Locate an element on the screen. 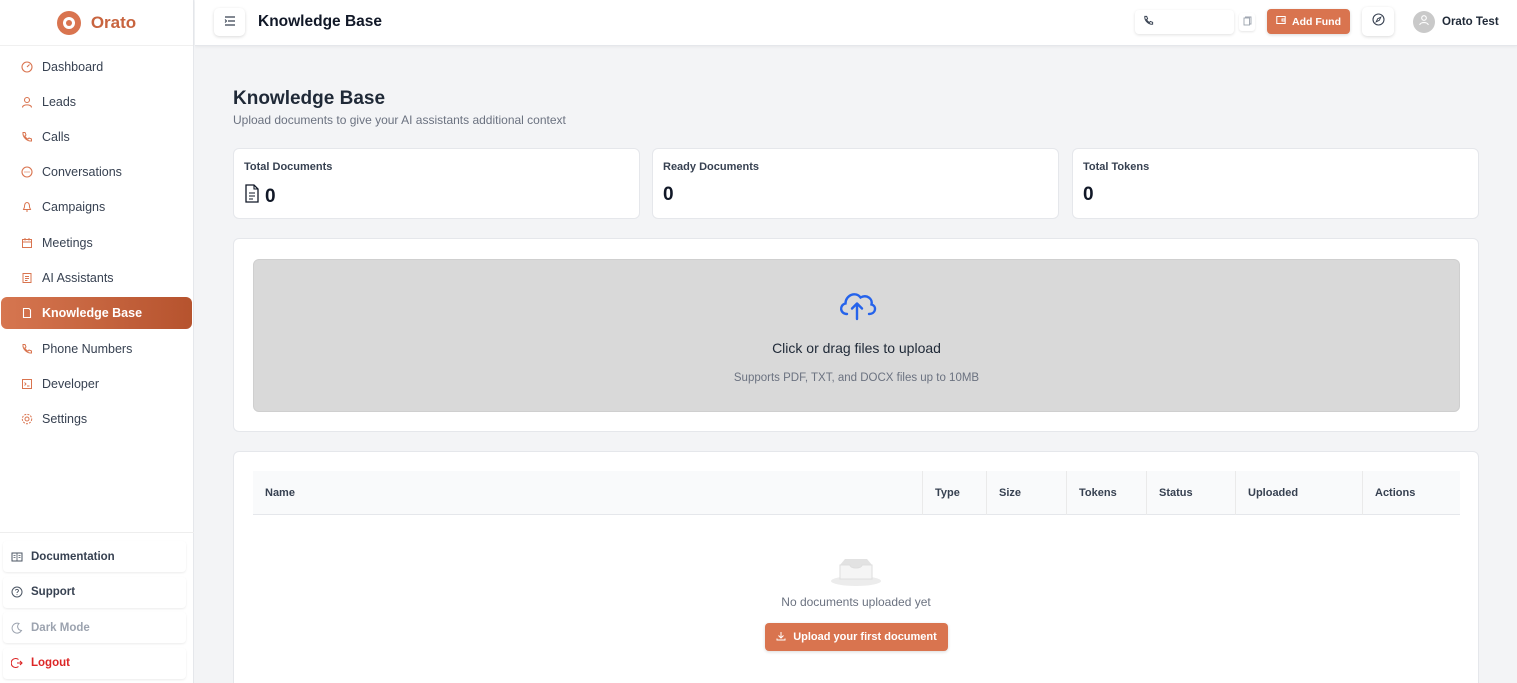  dark-mode-label: Dark Mode is located at coordinates (60, 627).